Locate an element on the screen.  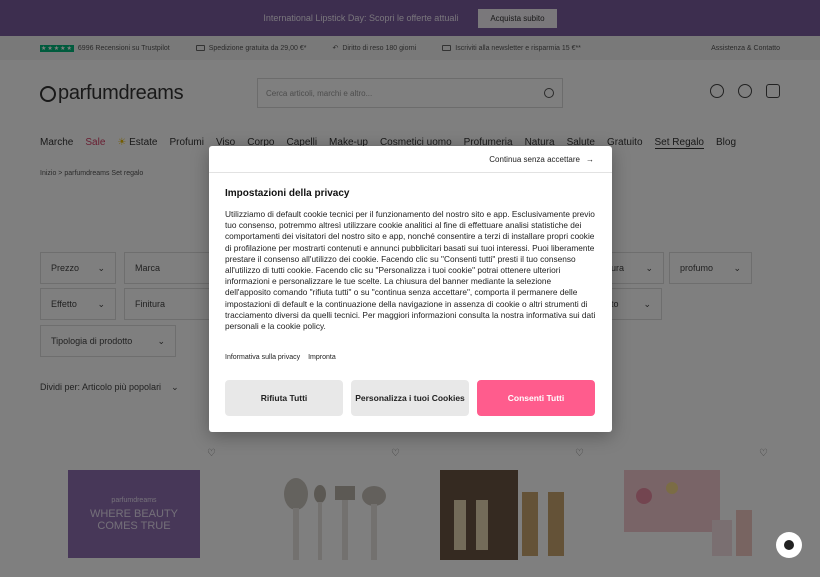
reject-all-button: Rifiuta Tutti is located at coordinates (284, 398).